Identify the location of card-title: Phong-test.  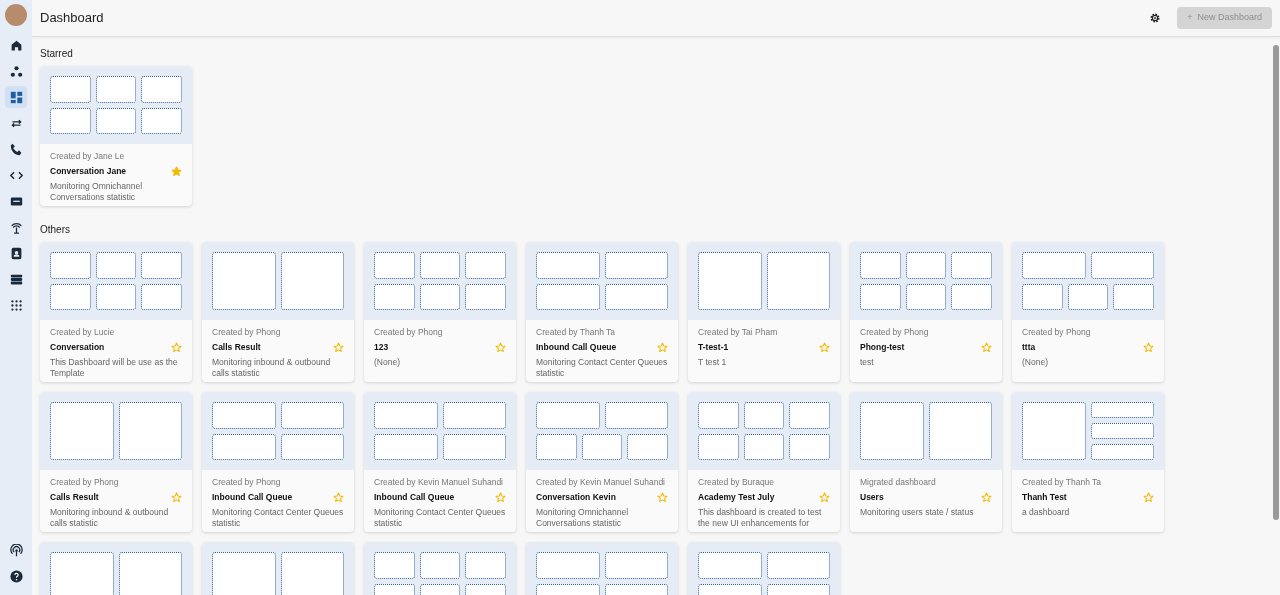
(882, 347).